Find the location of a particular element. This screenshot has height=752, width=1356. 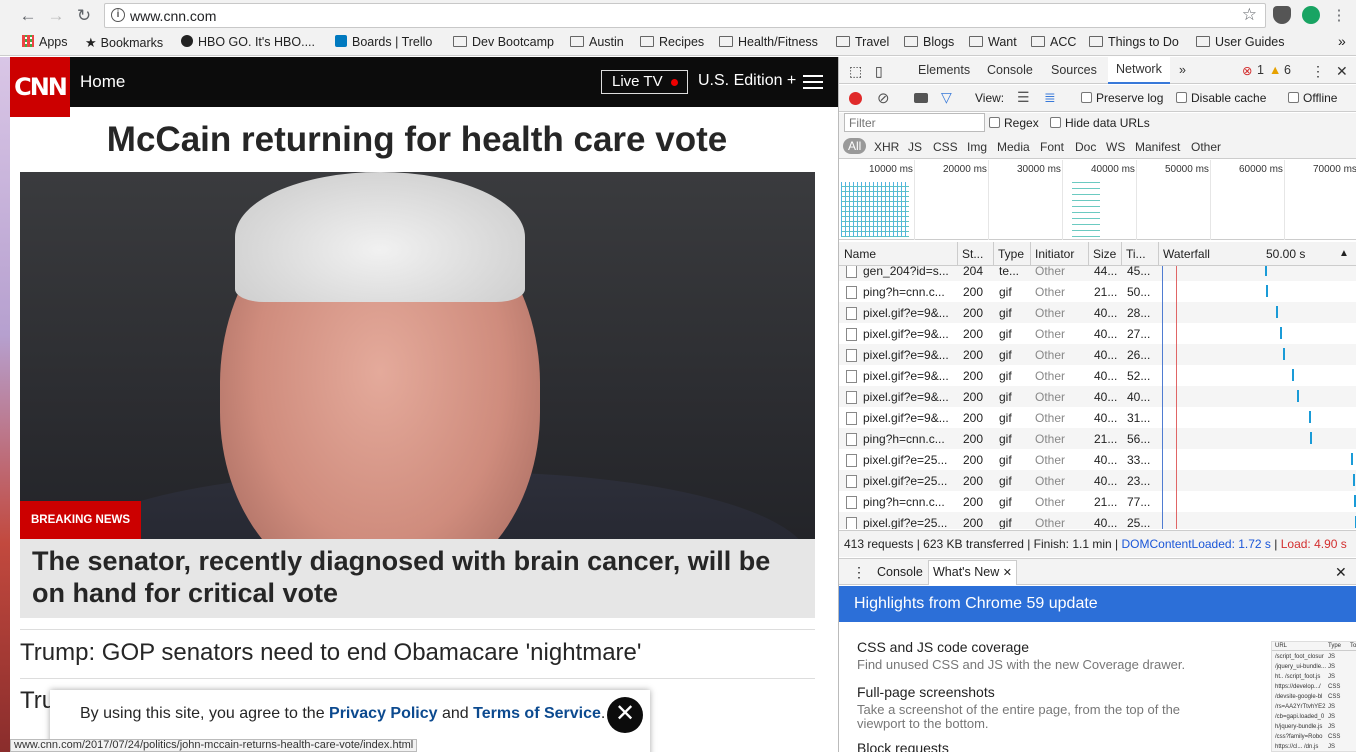

type-all: All is located at coordinates (855, 146).